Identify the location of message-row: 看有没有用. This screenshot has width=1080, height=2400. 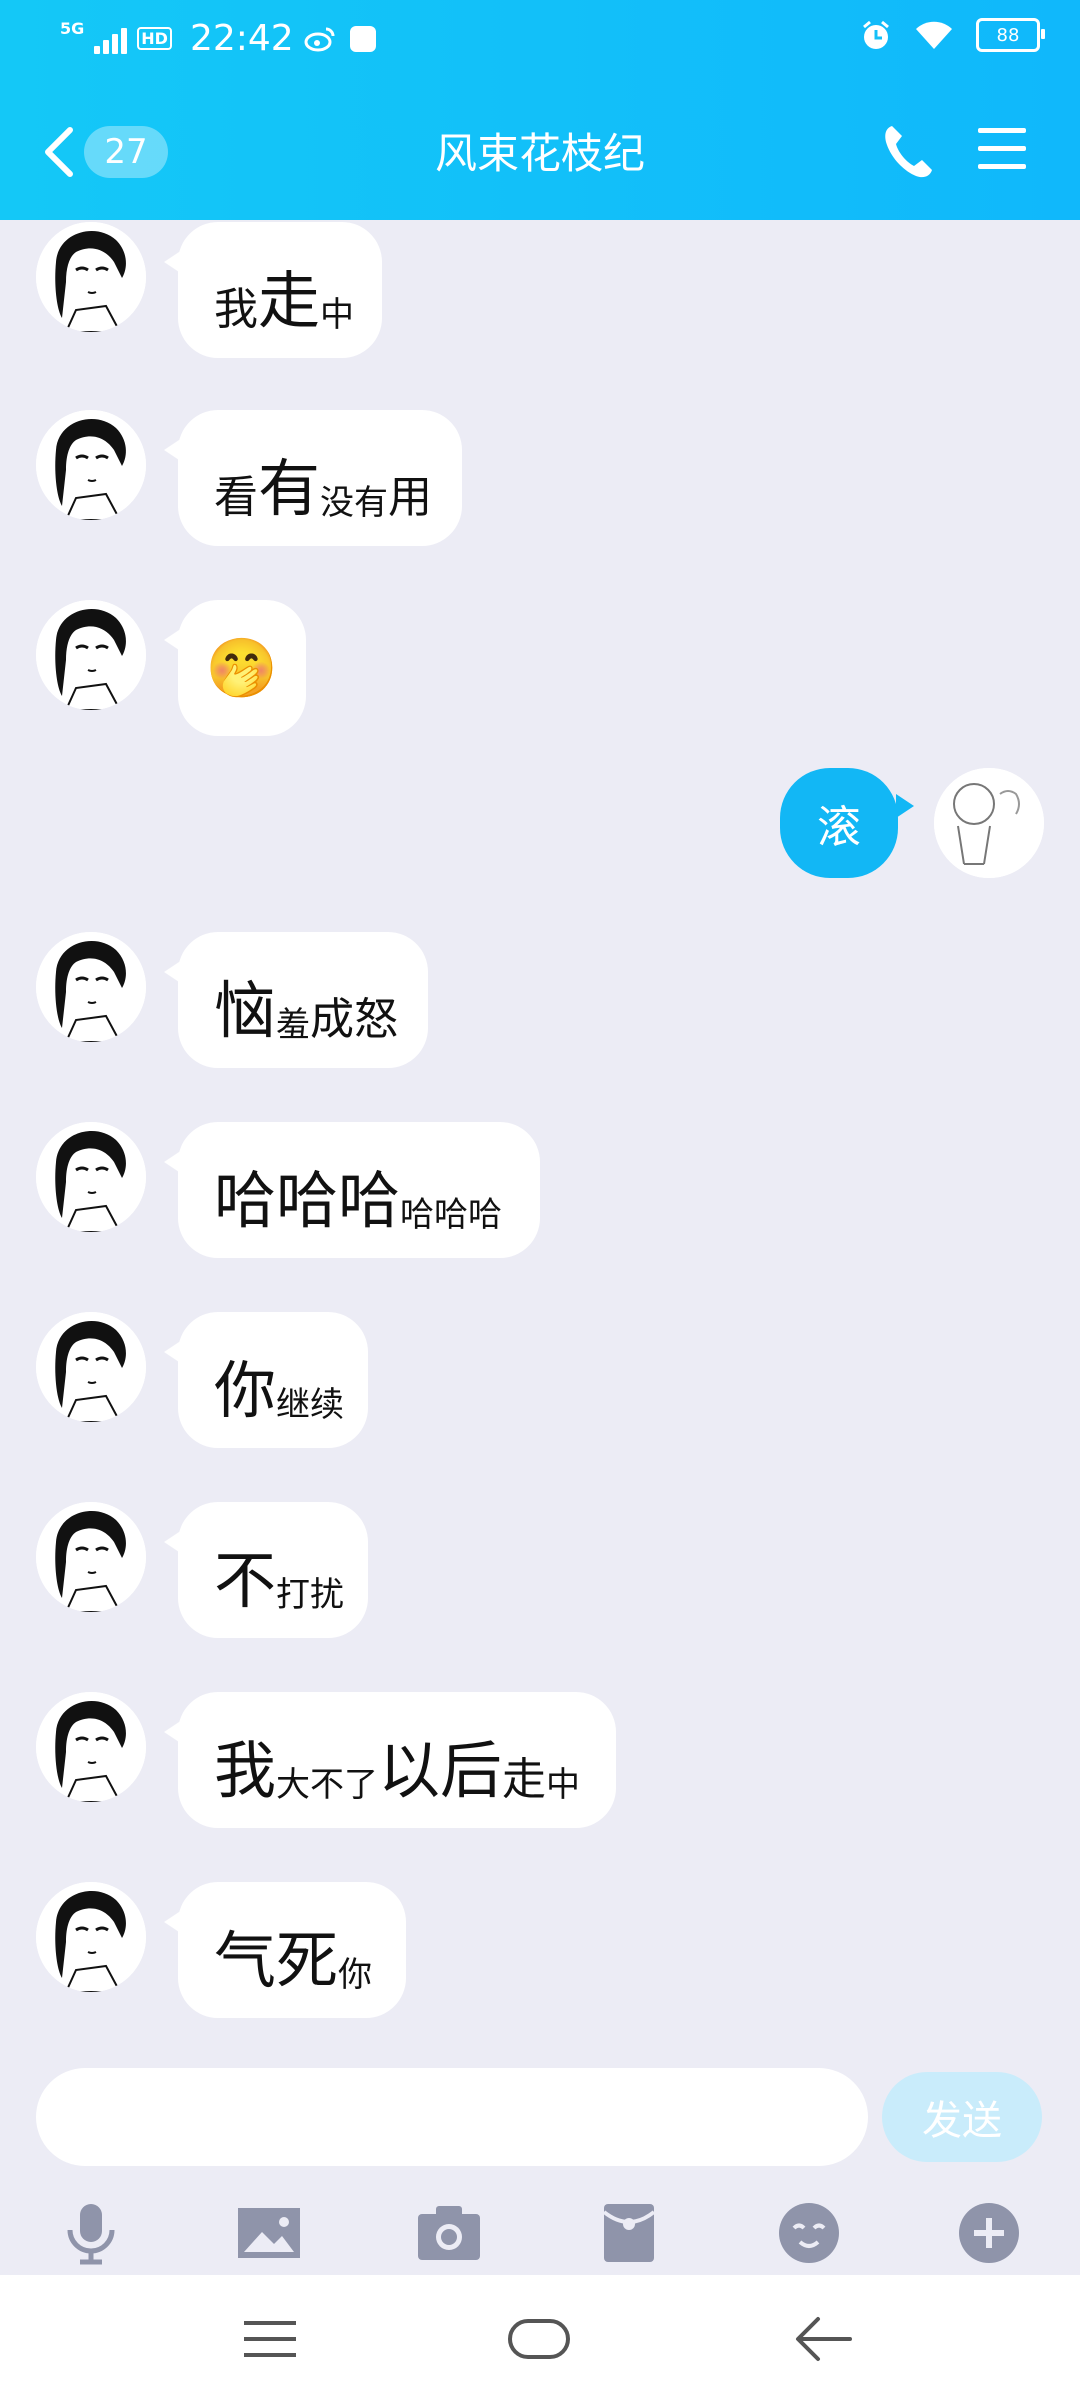
(540, 478).